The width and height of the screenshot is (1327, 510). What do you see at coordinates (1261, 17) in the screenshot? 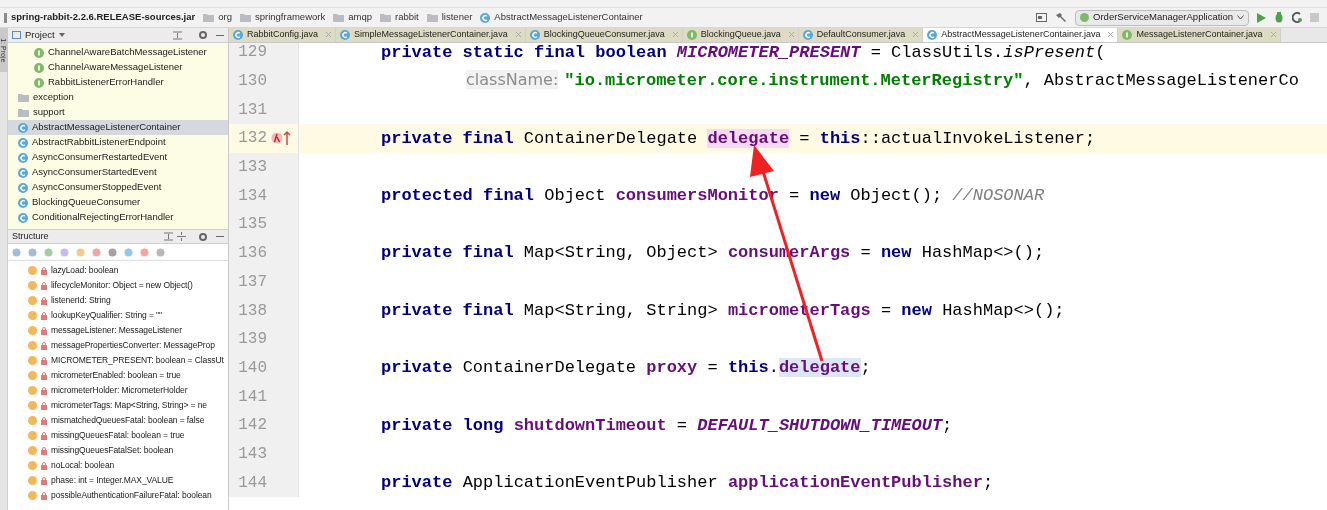
I see `run-icon` at bounding box center [1261, 17].